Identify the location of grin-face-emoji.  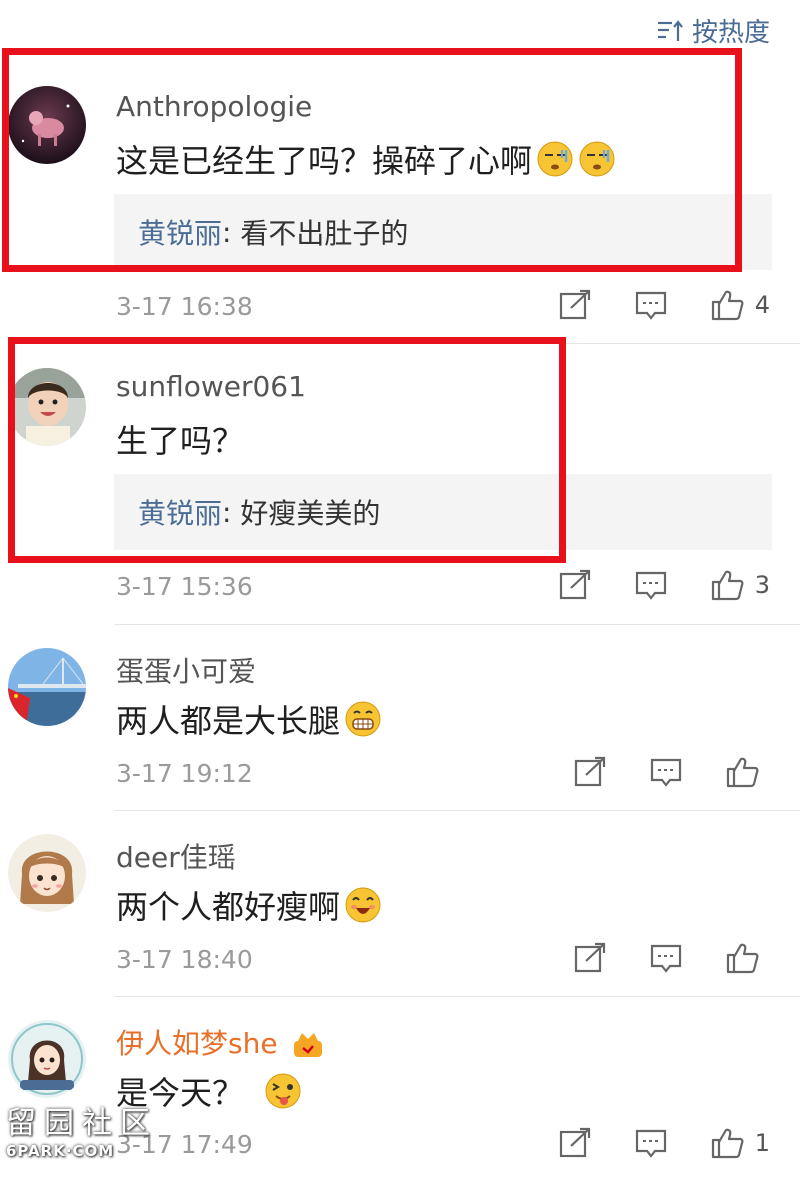
(363, 719).